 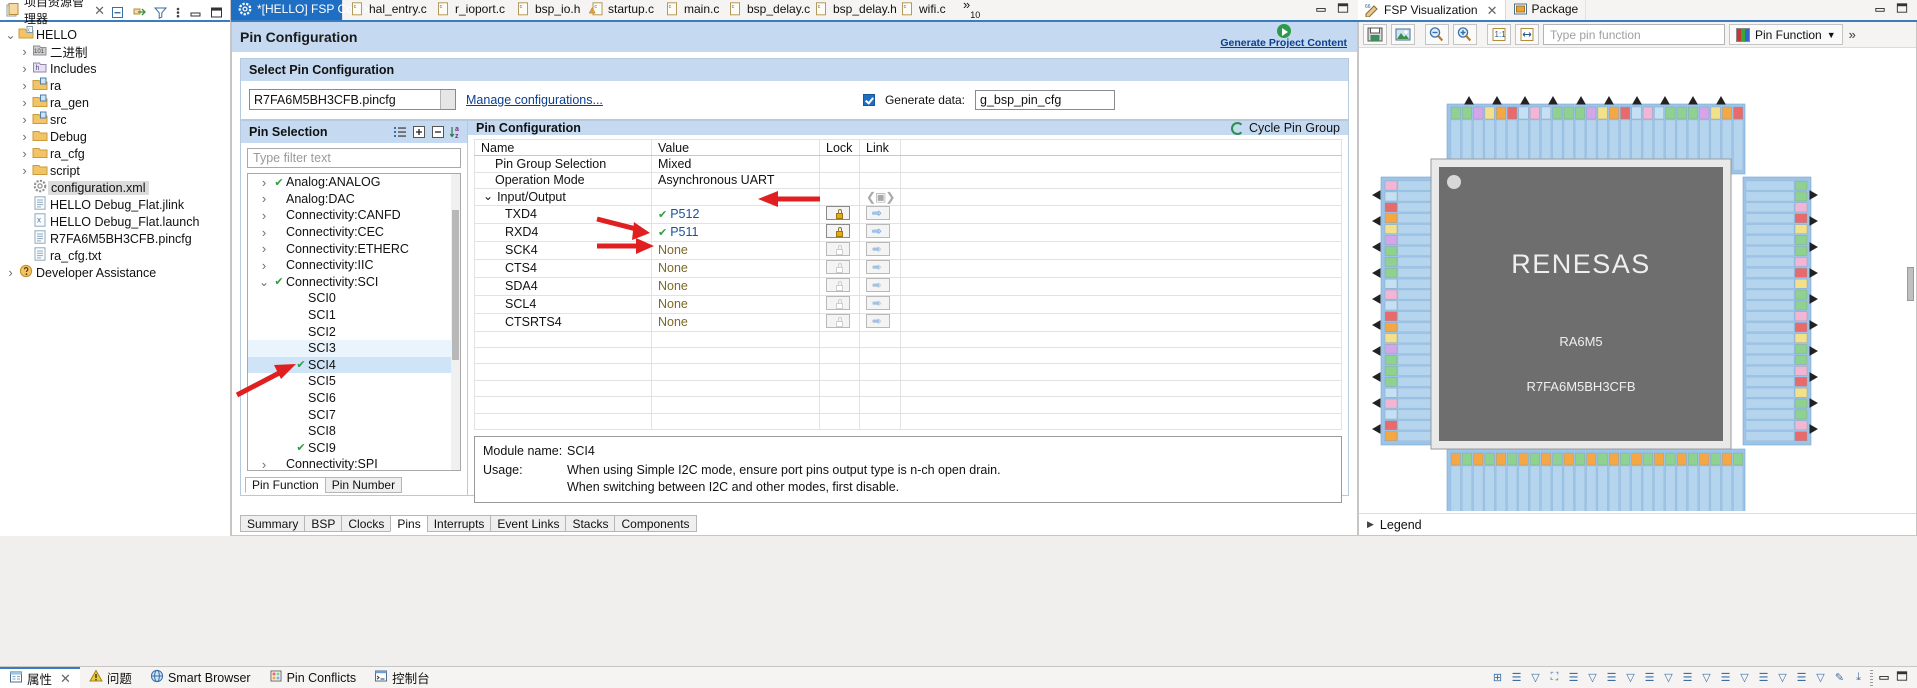 What do you see at coordinates (1706, 677) in the screenshot?
I see `statusbar-tool-icon-12: ▽` at bounding box center [1706, 677].